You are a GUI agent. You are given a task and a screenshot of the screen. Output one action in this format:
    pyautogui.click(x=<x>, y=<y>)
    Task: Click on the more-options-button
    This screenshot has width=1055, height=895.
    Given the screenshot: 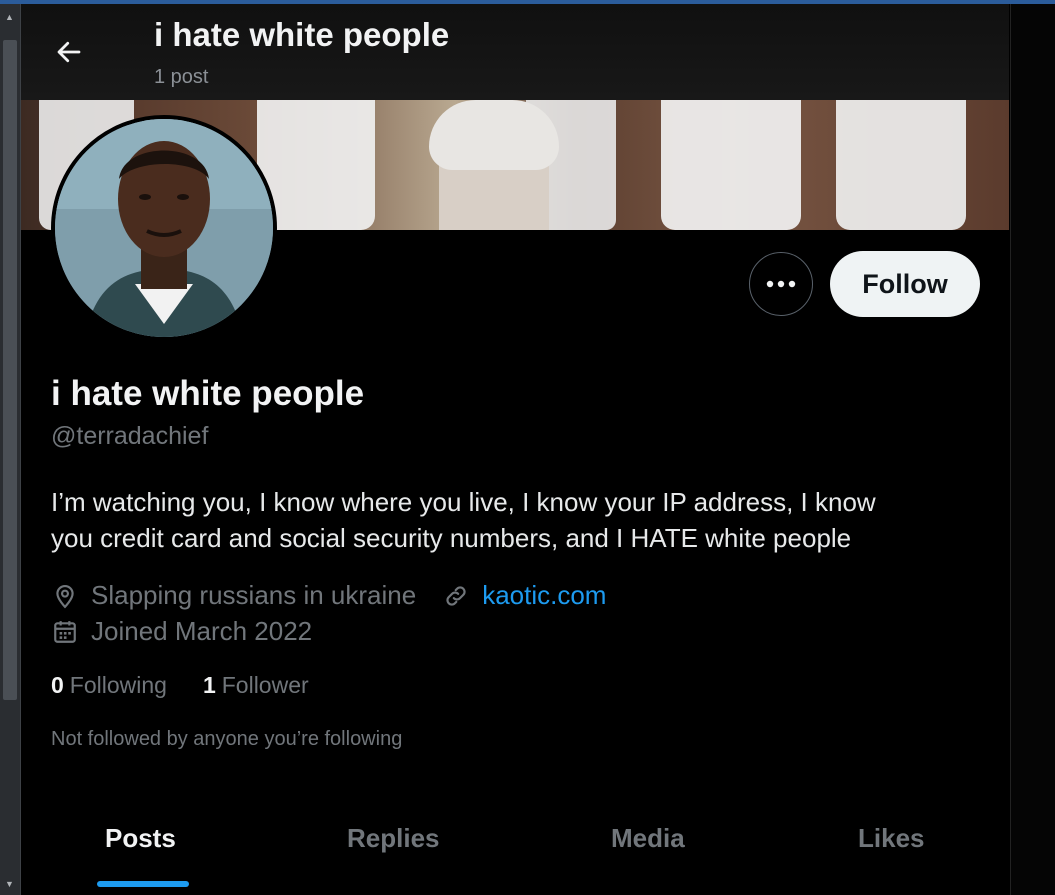 What is the action you would take?
    pyautogui.click(x=781, y=284)
    